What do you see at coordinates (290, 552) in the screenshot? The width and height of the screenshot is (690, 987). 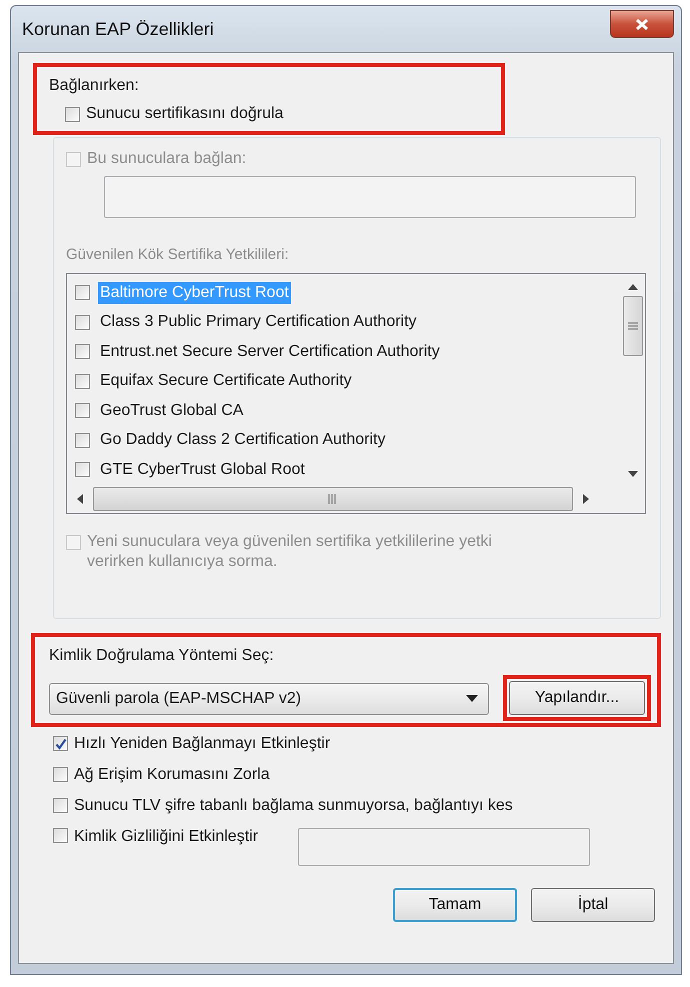 I see `checkbox-label: Yeni sunuculara veya güvenilen sertifika yetkililerine yetki verirken kullanıcıya sorma.` at bounding box center [290, 552].